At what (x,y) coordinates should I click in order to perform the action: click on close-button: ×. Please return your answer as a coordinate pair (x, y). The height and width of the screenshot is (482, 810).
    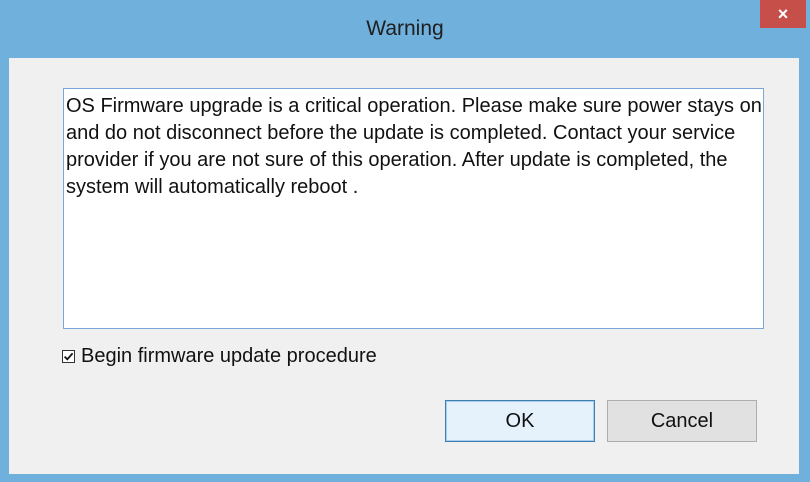
    Looking at the image, I should click on (783, 14).